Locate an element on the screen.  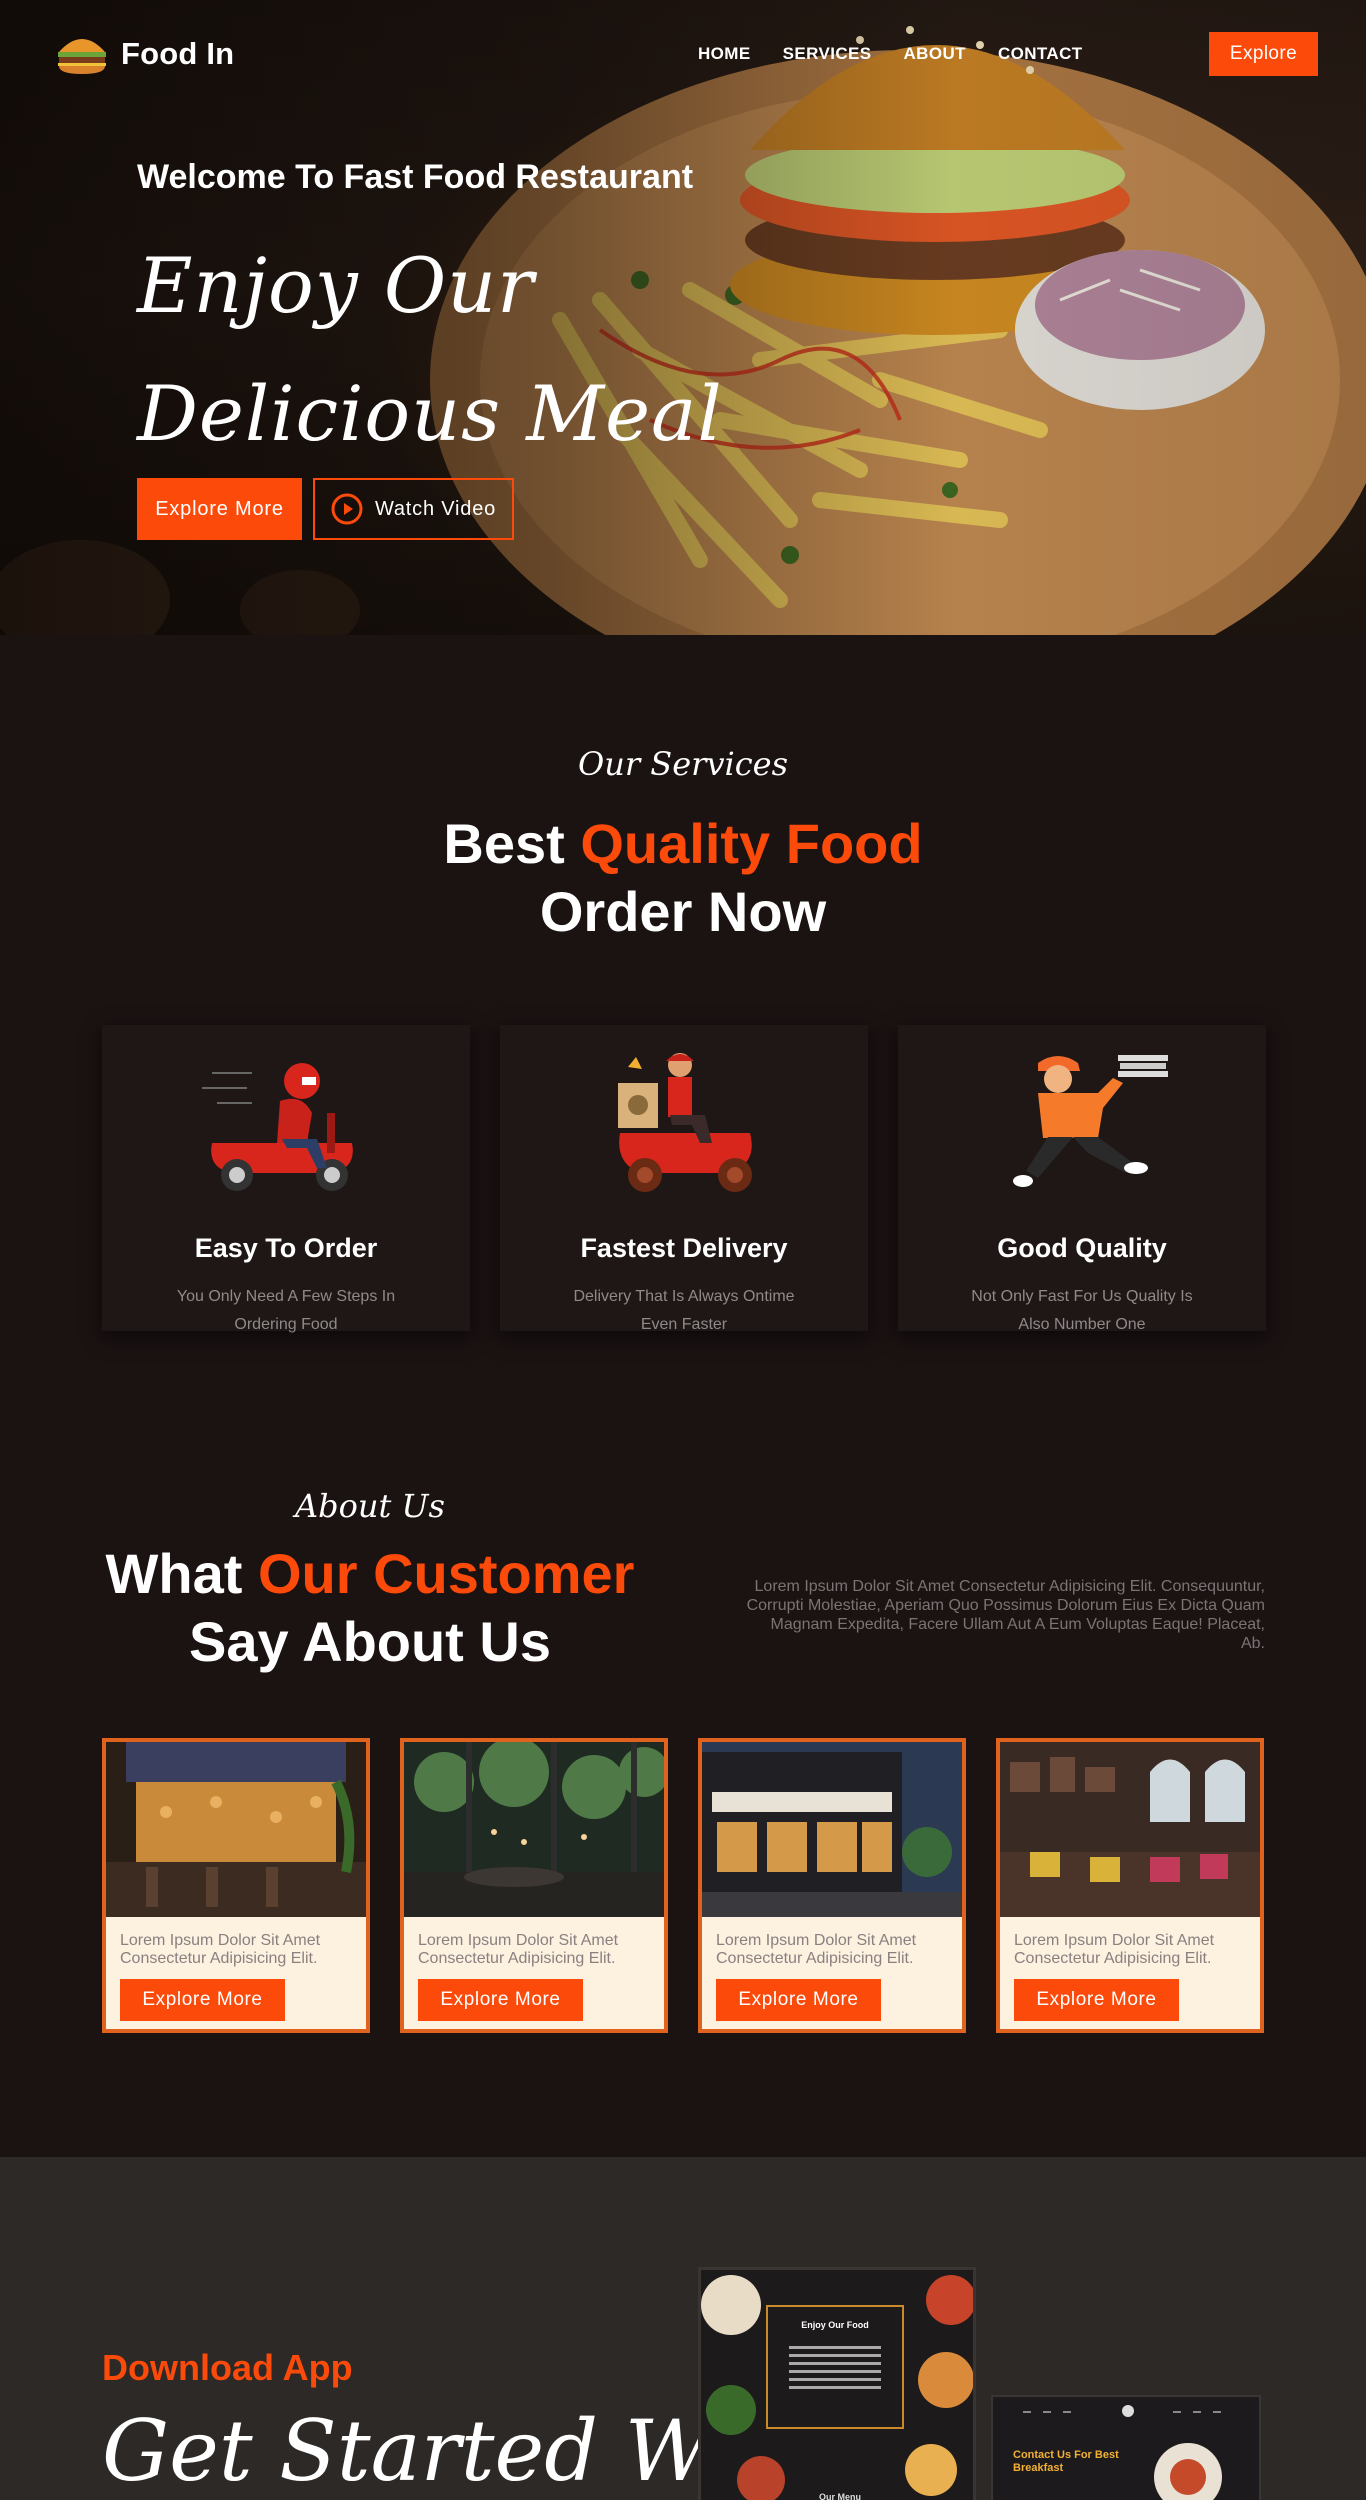
card-title: Good Quality is located at coordinates (1082, 1248).